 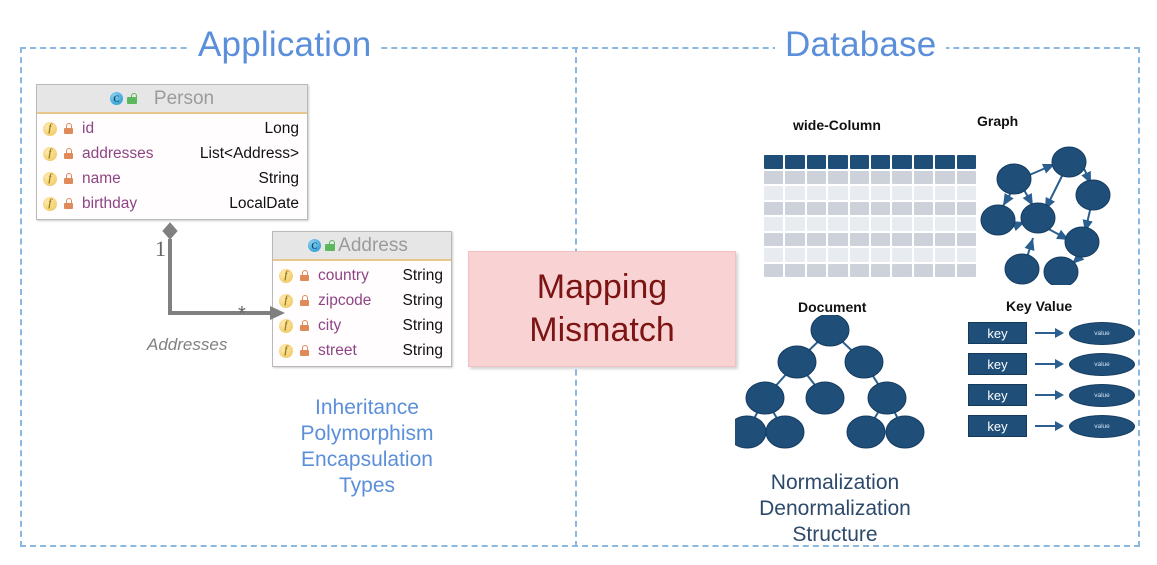 I want to click on db-concepts-list: Normalization Denormalization Structure, so click(x=835, y=509).